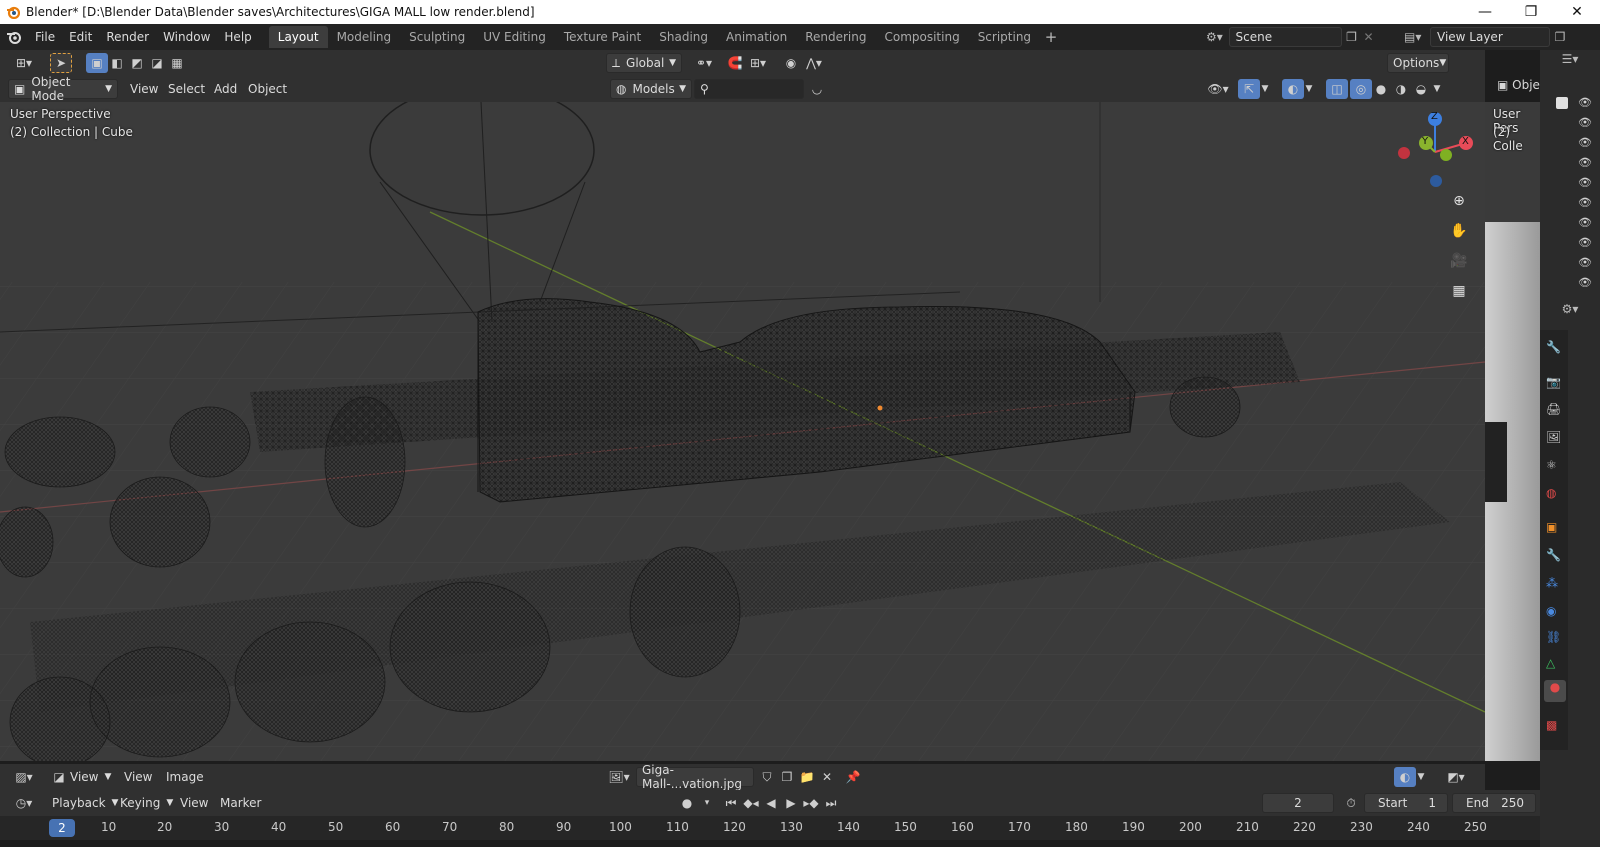 The height and width of the screenshot is (847, 1600). Describe the element at coordinates (1551, 465) in the screenshot. I see `scene-tab-icon: ⚛` at that location.